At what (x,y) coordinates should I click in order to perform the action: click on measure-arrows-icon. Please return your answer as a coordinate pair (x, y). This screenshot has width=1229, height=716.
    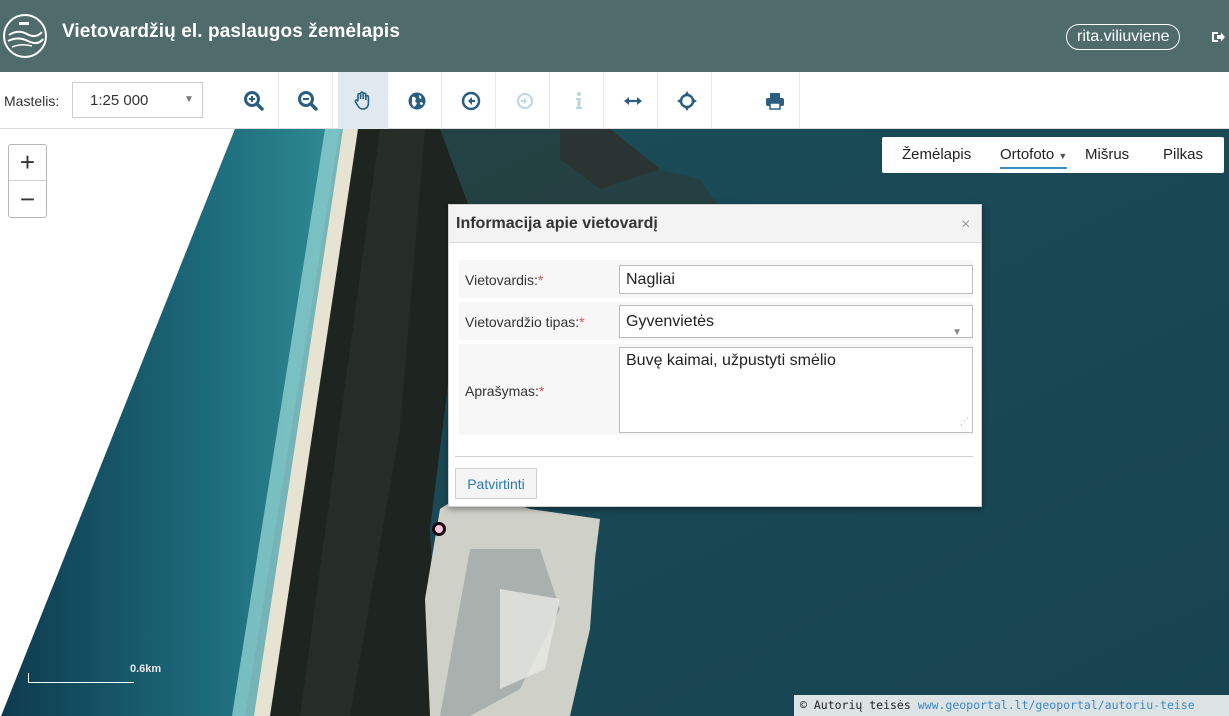
    Looking at the image, I should click on (632, 100).